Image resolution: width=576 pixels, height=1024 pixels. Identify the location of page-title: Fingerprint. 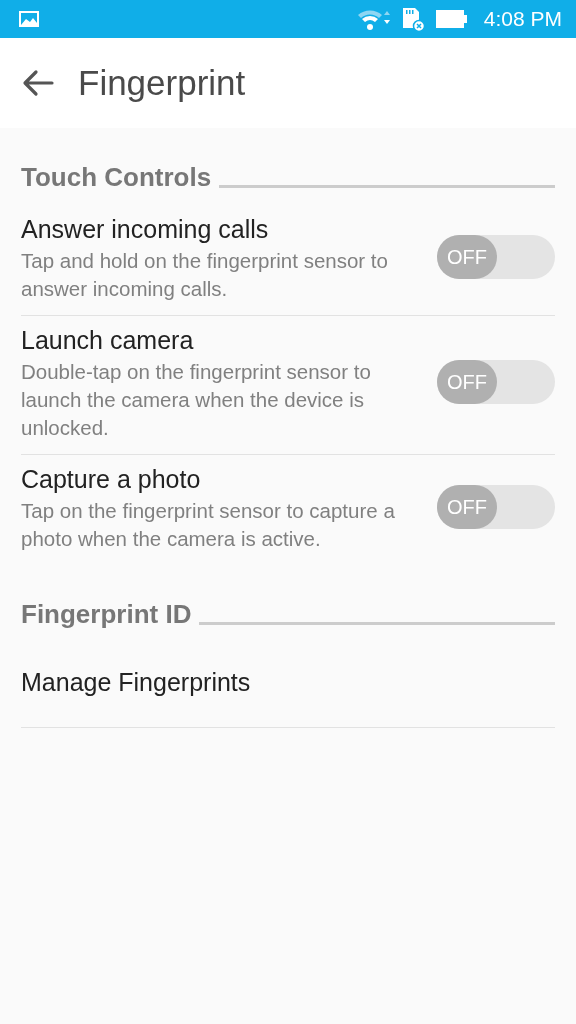
(162, 83).